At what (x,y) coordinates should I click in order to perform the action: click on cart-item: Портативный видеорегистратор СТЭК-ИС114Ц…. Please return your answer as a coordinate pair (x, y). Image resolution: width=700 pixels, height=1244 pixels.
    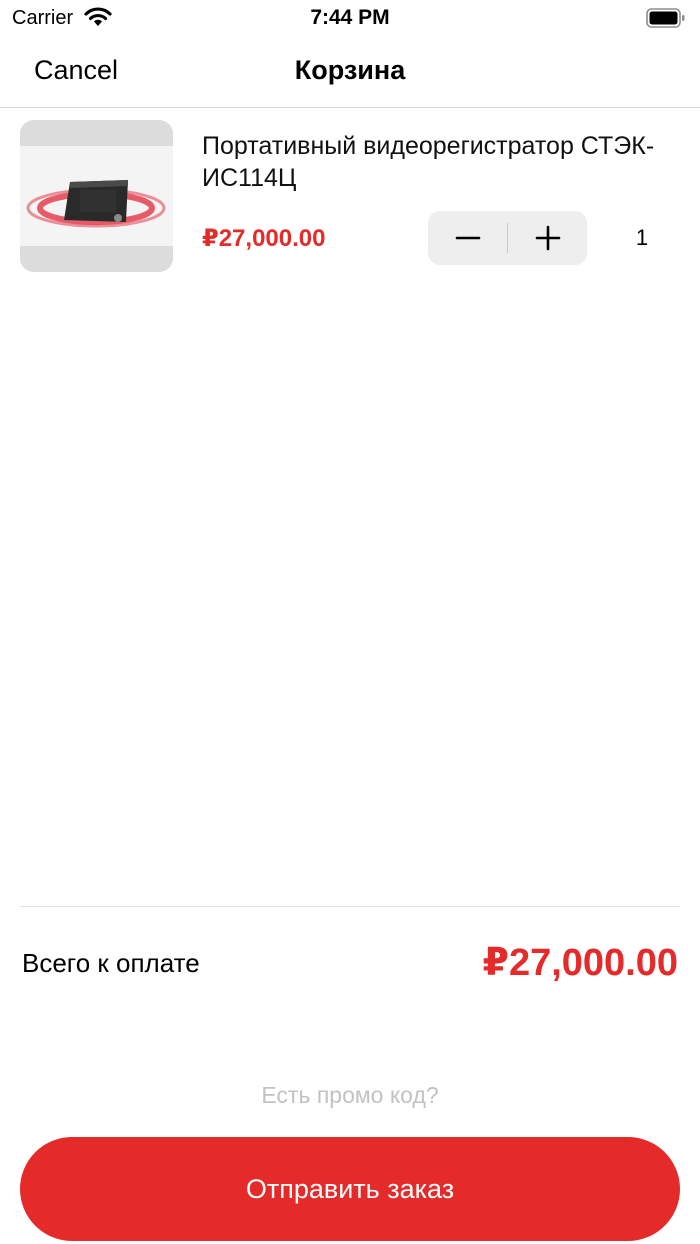
    Looking at the image, I should click on (350, 198).